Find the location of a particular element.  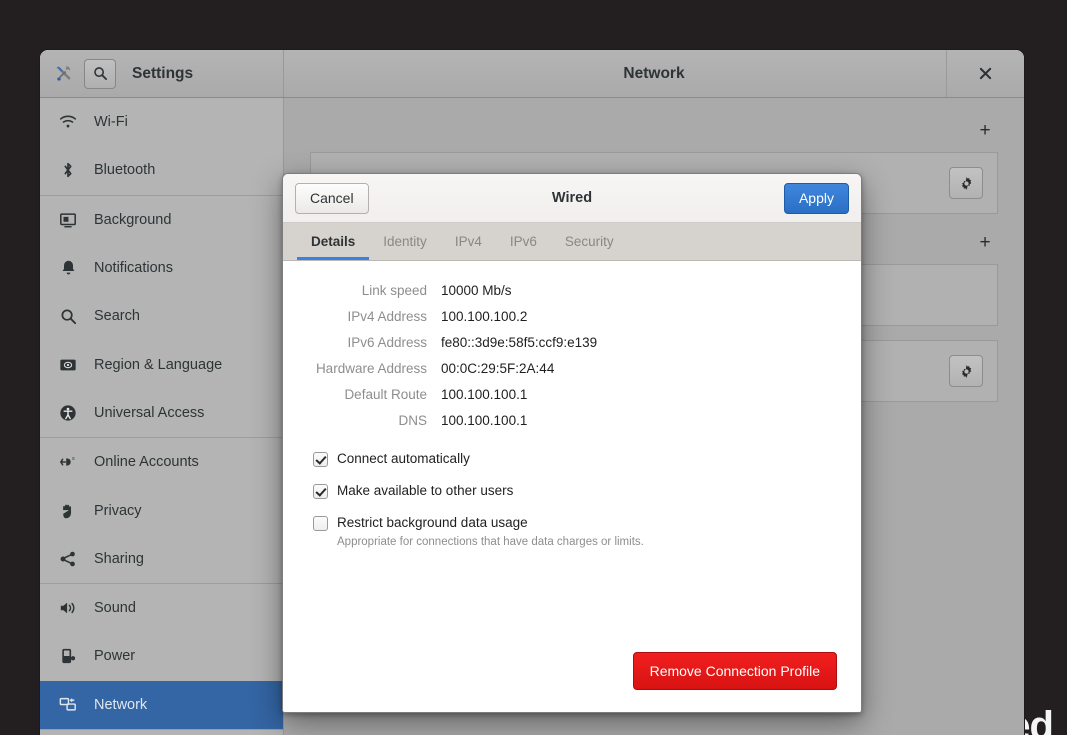

detail-value: fe80::3d9e:58f5:ccf9:e139 is located at coordinates (519, 342).